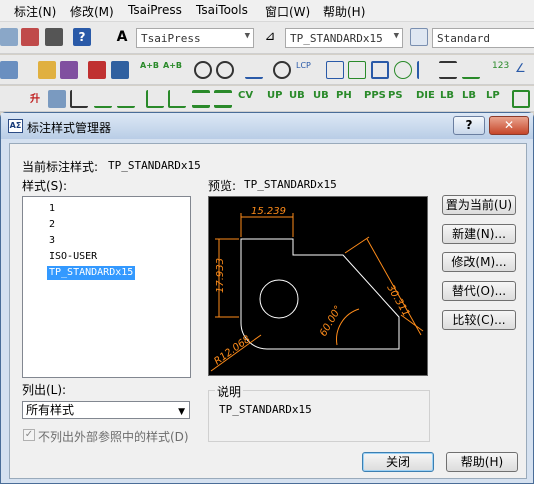 The image size is (534, 484). Describe the element at coordinates (344, 11) in the screenshot. I see `menu-help: 帮助(H)` at that location.